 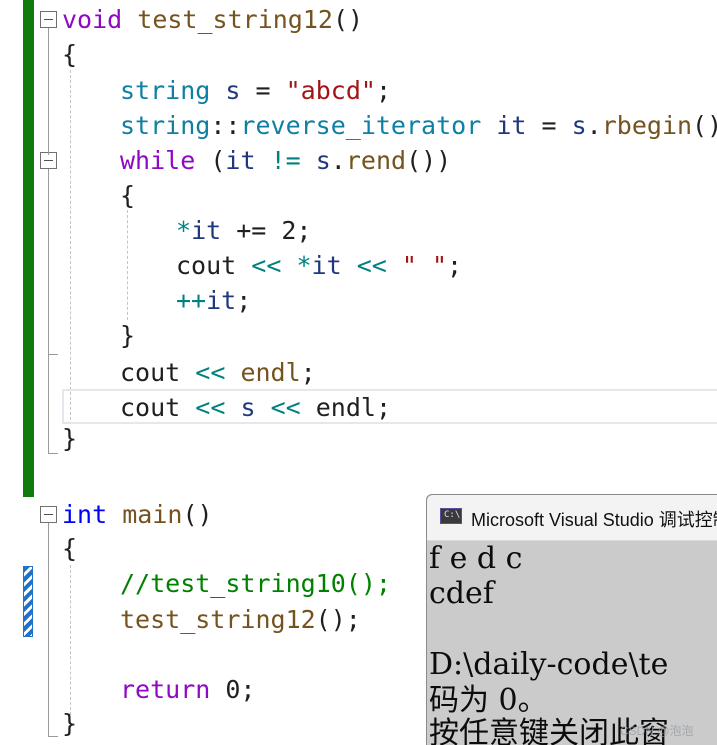 What do you see at coordinates (461, 593) in the screenshot?
I see `console-line: cdef` at bounding box center [461, 593].